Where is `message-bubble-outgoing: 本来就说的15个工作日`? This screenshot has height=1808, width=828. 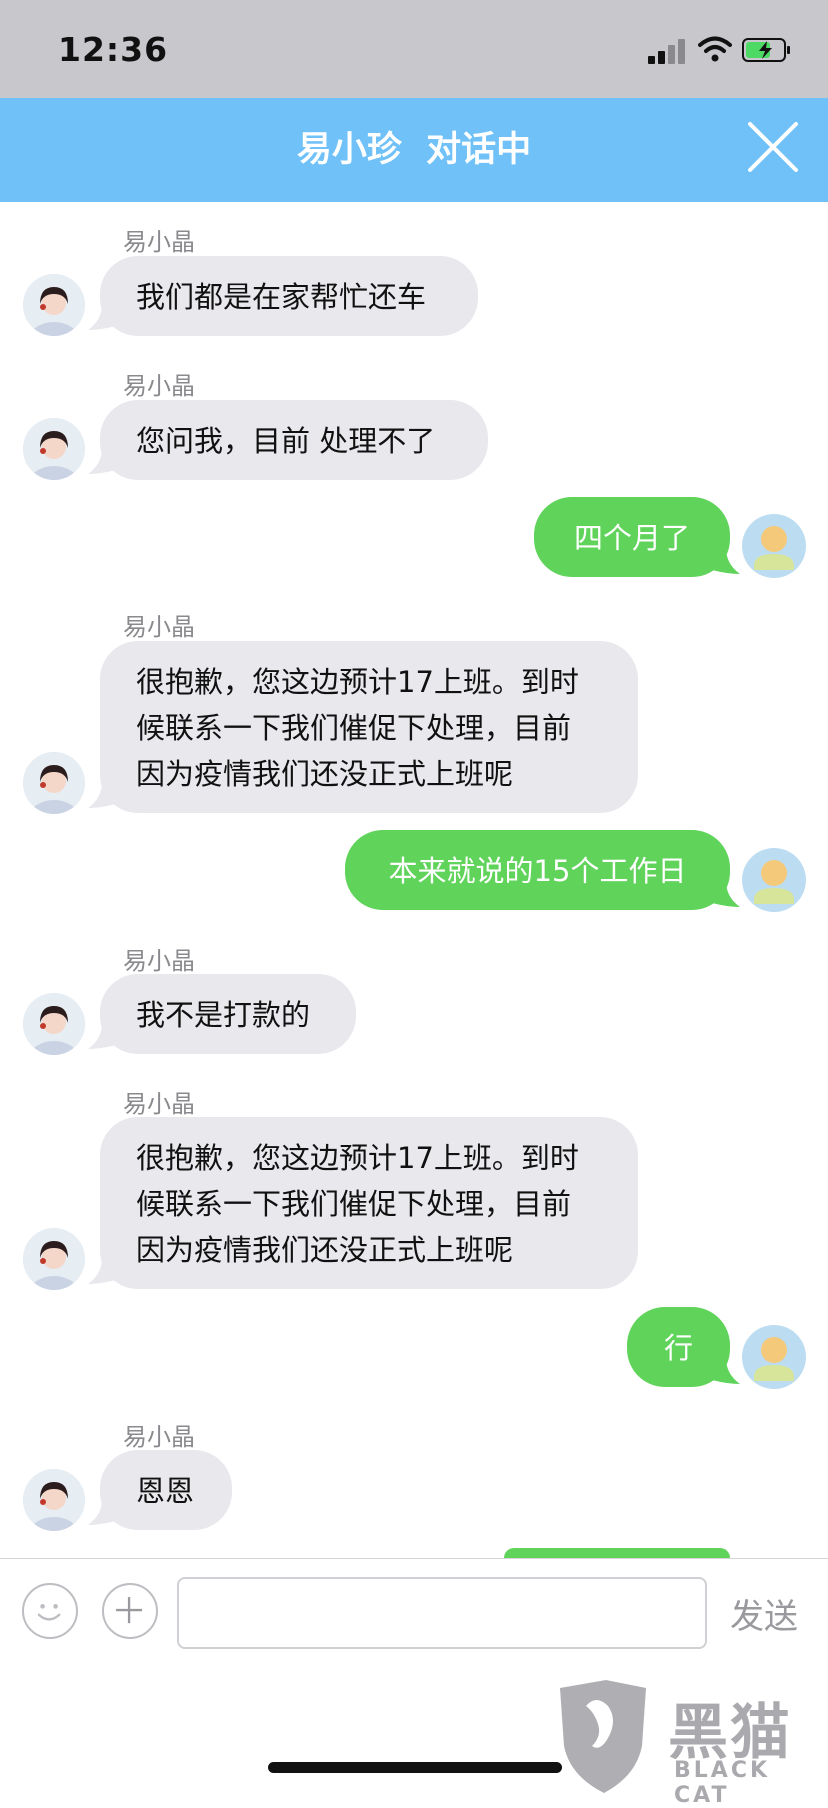 message-bubble-outgoing: 本来就说的15个工作日 is located at coordinates (537, 870).